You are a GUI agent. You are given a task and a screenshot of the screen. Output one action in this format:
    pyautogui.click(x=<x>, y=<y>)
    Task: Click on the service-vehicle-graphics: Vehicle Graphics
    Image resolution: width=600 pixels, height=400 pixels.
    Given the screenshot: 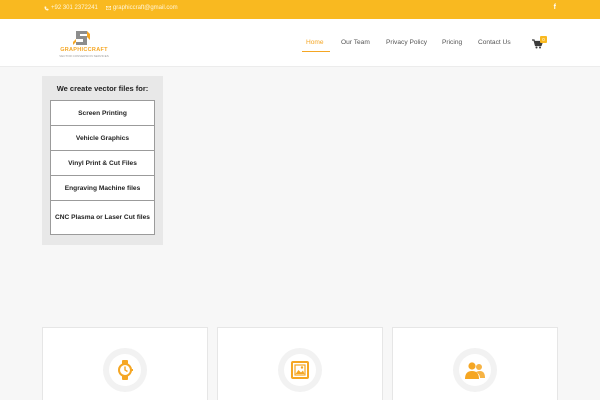 What is the action you would take?
    pyautogui.click(x=102, y=138)
    